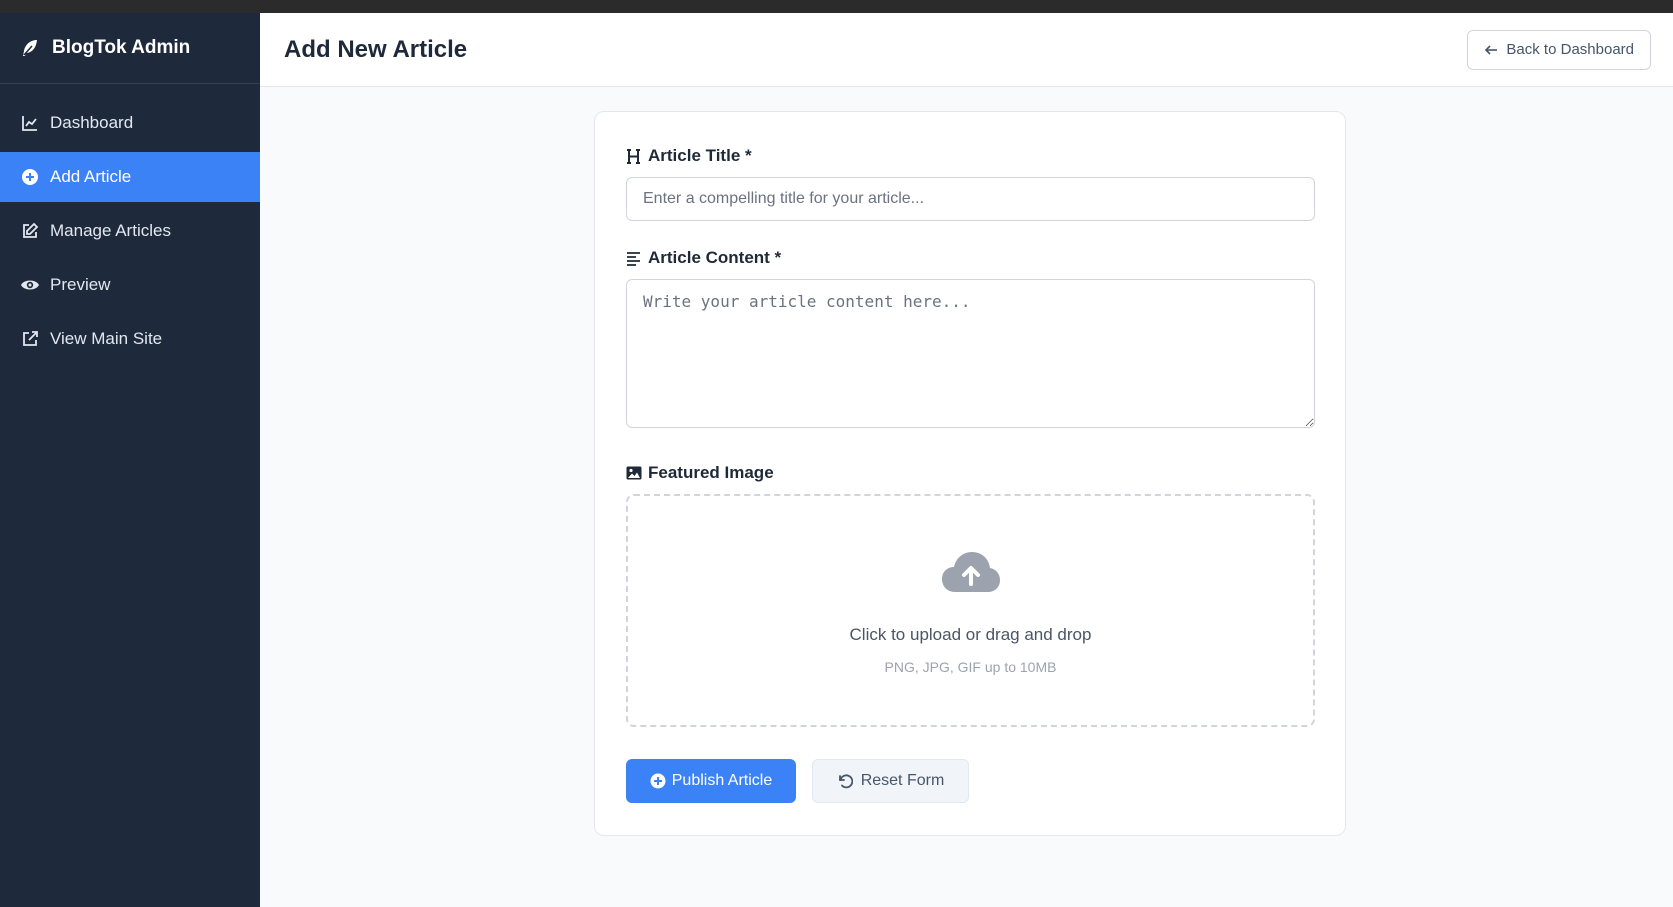 This screenshot has width=1673, height=907. I want to click on back-to-dashboard-button: Back to Dashboard, so click(1559, 49).